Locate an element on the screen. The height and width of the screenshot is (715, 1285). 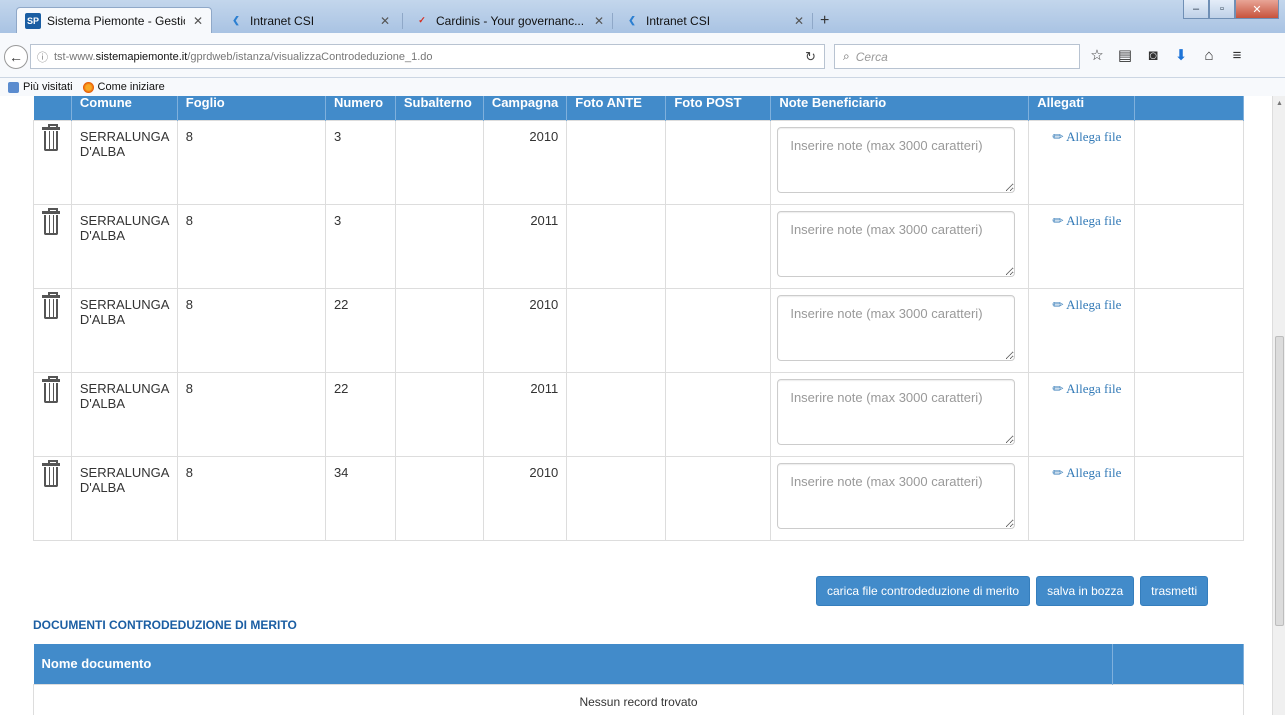
header-campagna: Campagna is located at coordinates (525, 108).